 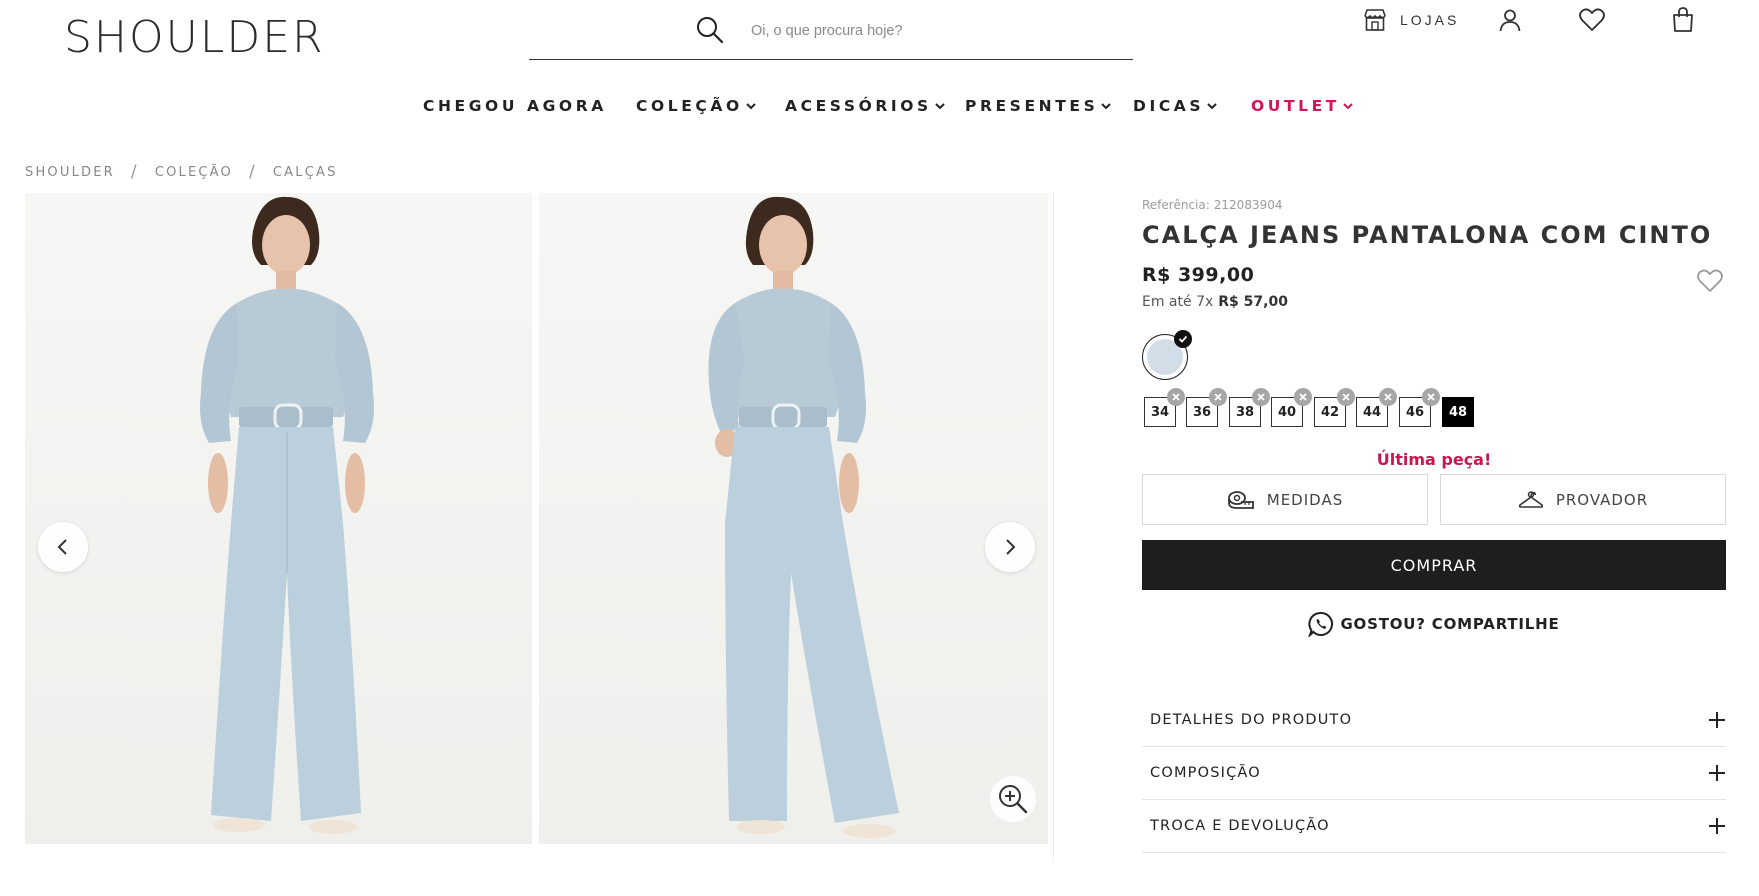 I want to click on wishlist-button, so click(x=1592, y=20).